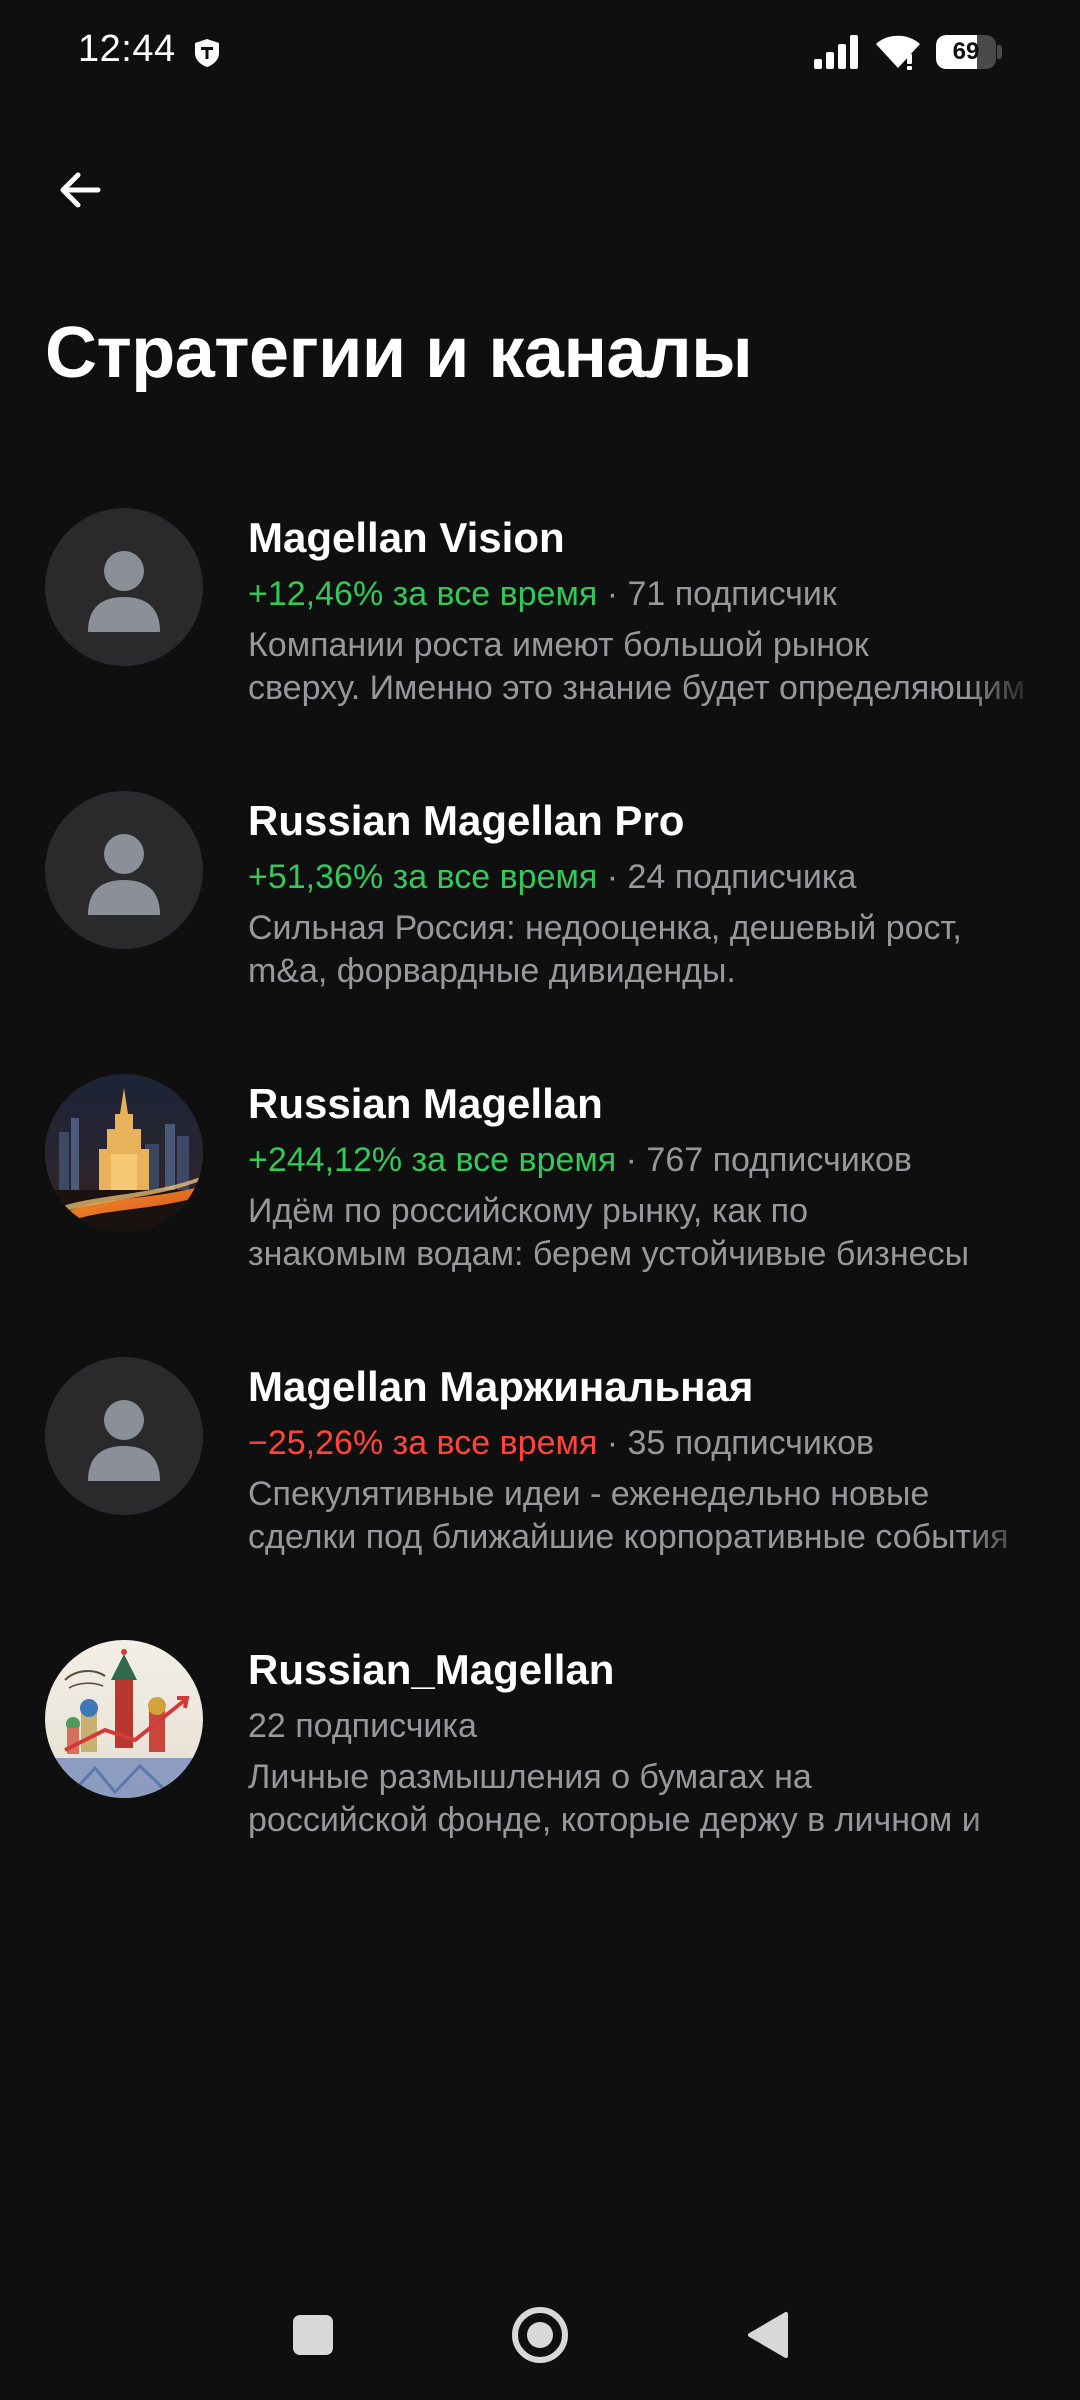 The image size is (1080, 2400). What do you see at coordinates (431, 1669) in the screenshot?
I see `channel-name: Russian_Magellan` at bounding box center [431, 1669].